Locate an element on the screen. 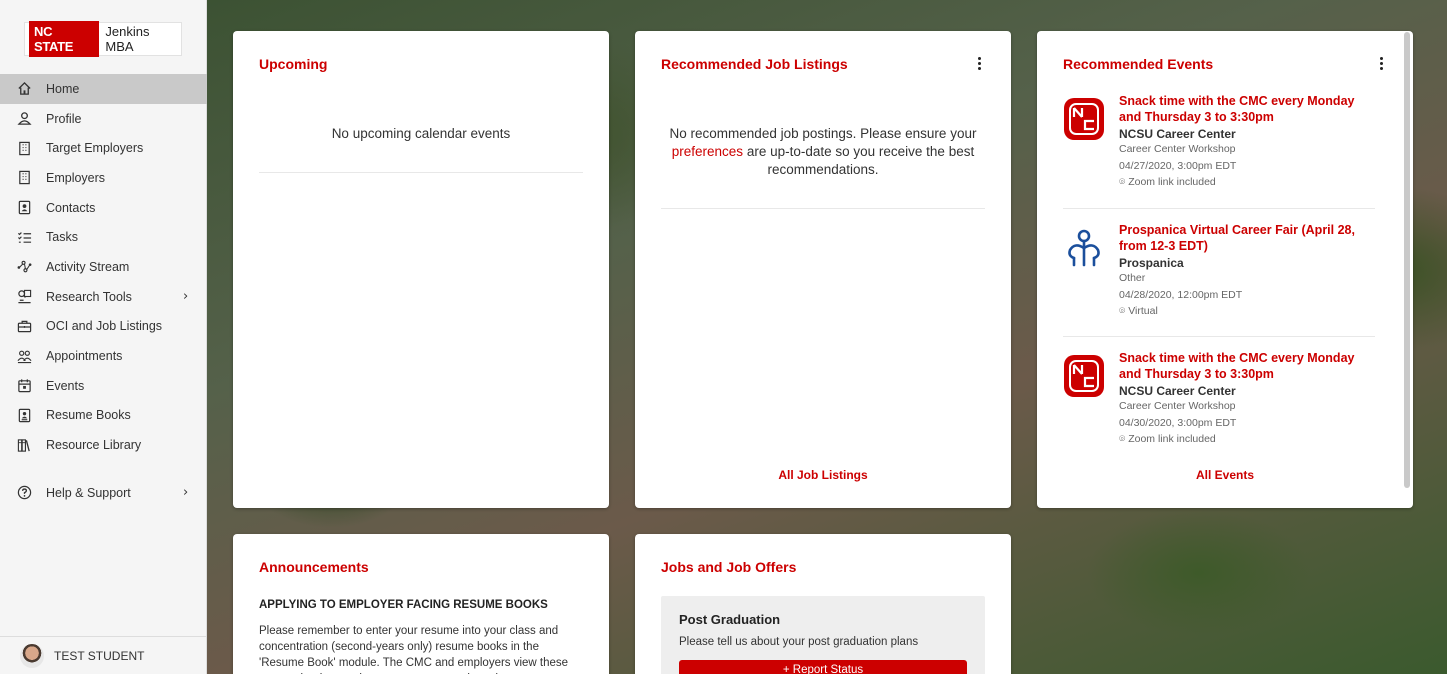  sidebar-item-label: Employers is located at coordinates (76, 177).